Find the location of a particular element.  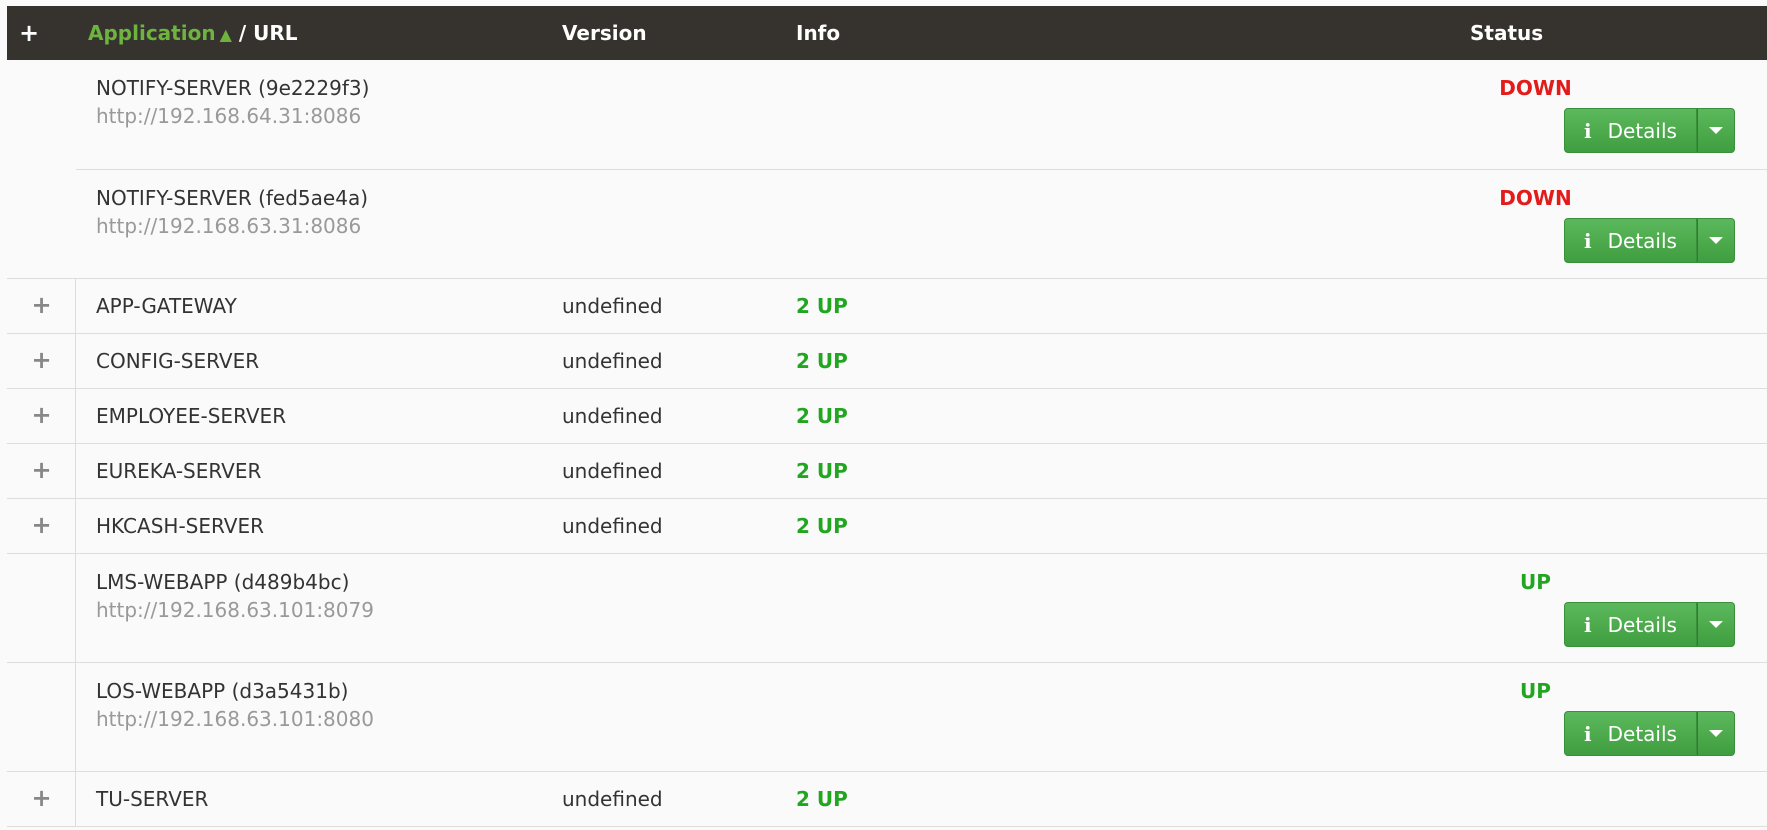

application-name: EMPLOYEE-SERVER is located at coordinates (191, 416).